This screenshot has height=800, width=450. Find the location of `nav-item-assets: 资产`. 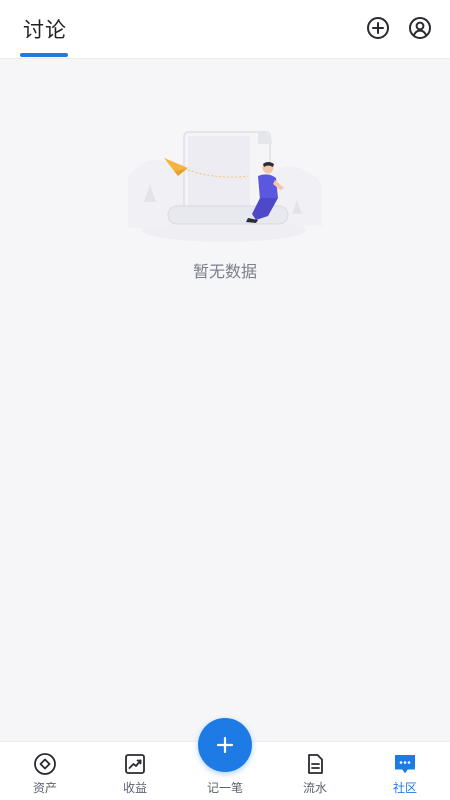

nav-item-assets: 资产 is located at coordinates (45, 771).